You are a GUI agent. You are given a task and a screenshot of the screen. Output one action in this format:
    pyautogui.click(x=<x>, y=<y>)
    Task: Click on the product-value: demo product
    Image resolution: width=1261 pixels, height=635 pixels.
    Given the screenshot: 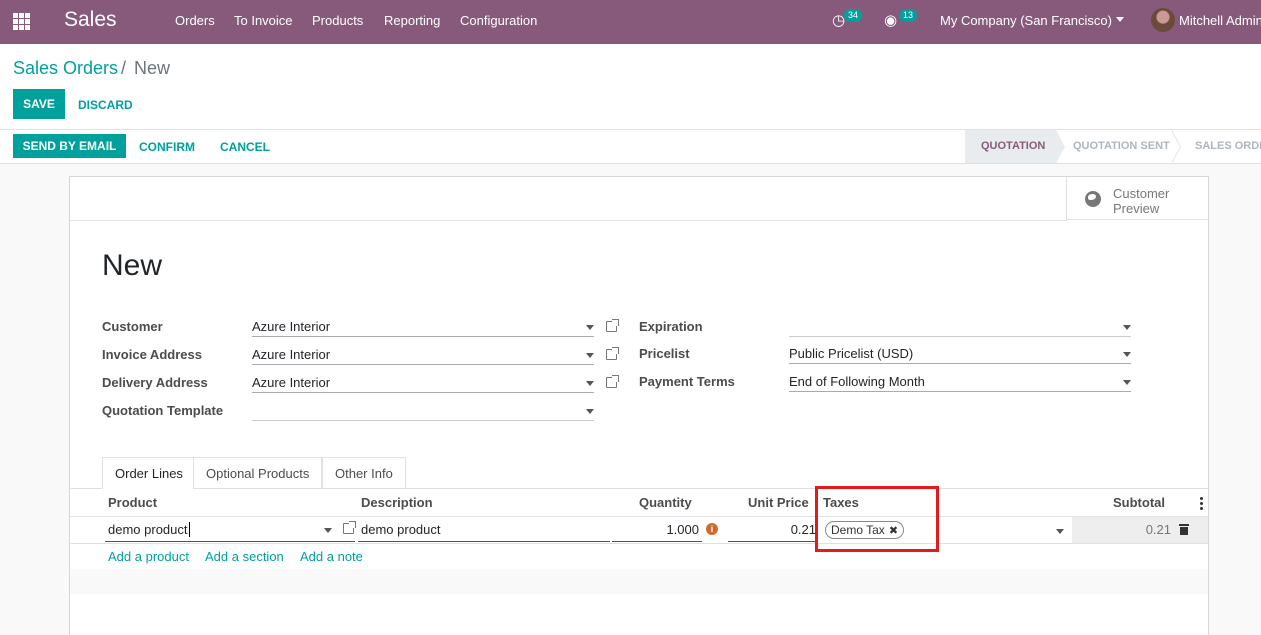 What is the action you would take?
    pyautogui.click(x=148, y=529)
    